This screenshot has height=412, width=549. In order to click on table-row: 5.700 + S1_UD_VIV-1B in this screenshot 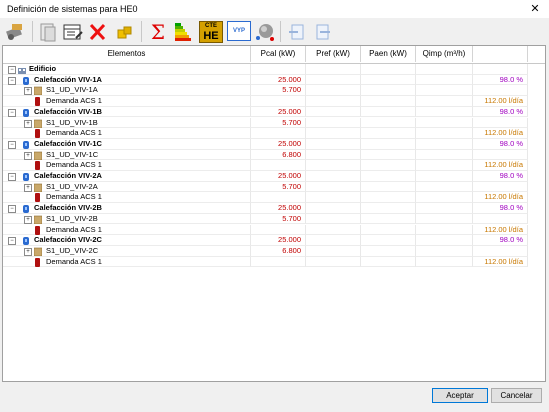, I will do `click(274, 123)`.